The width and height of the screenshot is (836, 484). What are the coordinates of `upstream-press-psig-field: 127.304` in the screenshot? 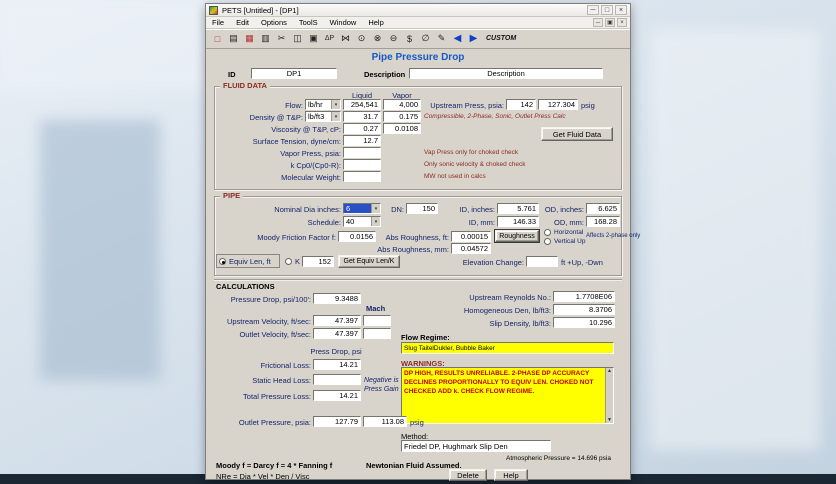 It's located at (558, 104).